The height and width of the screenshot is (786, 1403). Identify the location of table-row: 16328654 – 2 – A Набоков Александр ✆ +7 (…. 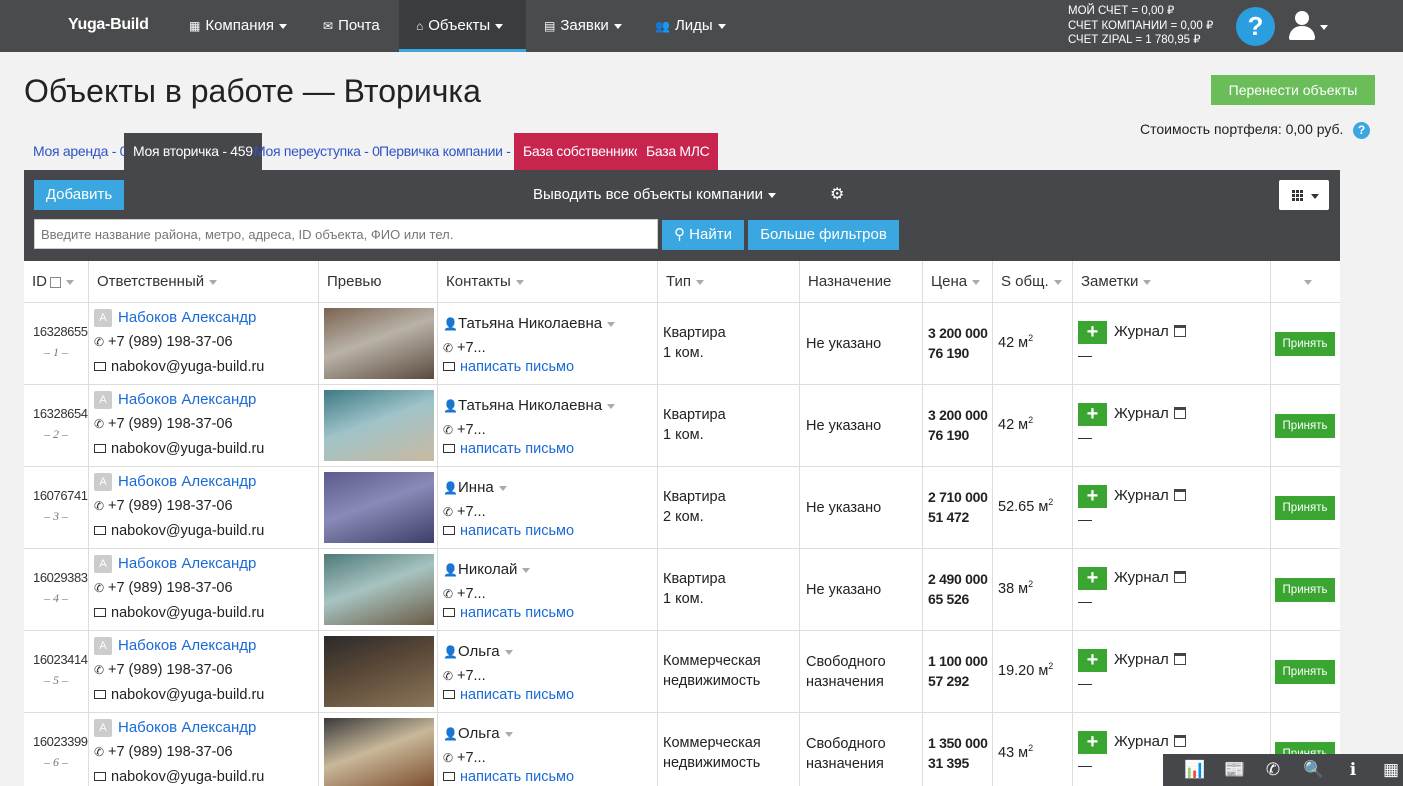
(682, 426).